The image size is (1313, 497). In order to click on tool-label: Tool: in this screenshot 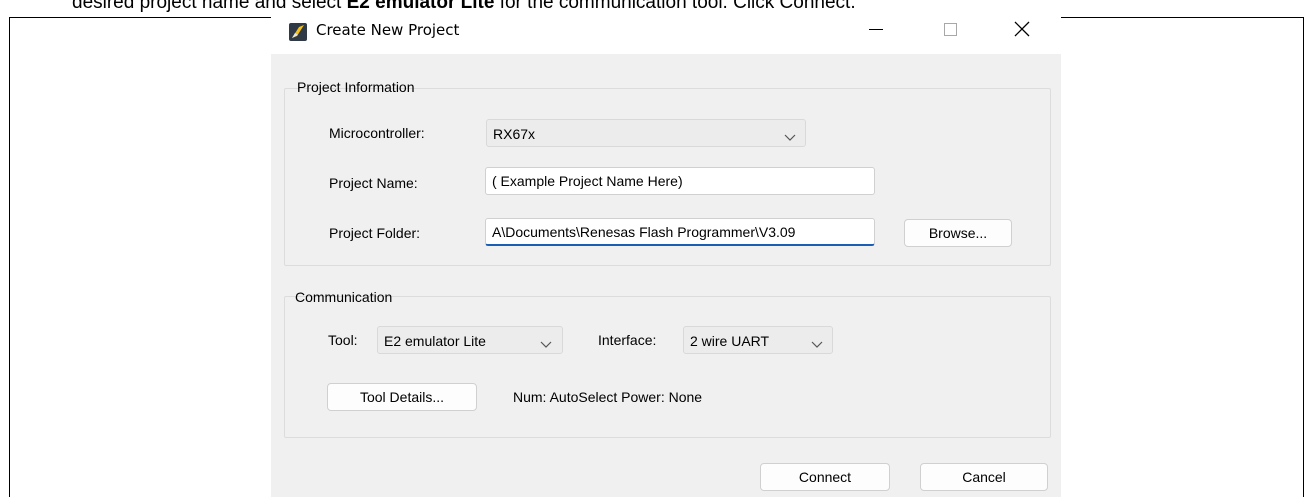, I will do `click(343, 340)`.